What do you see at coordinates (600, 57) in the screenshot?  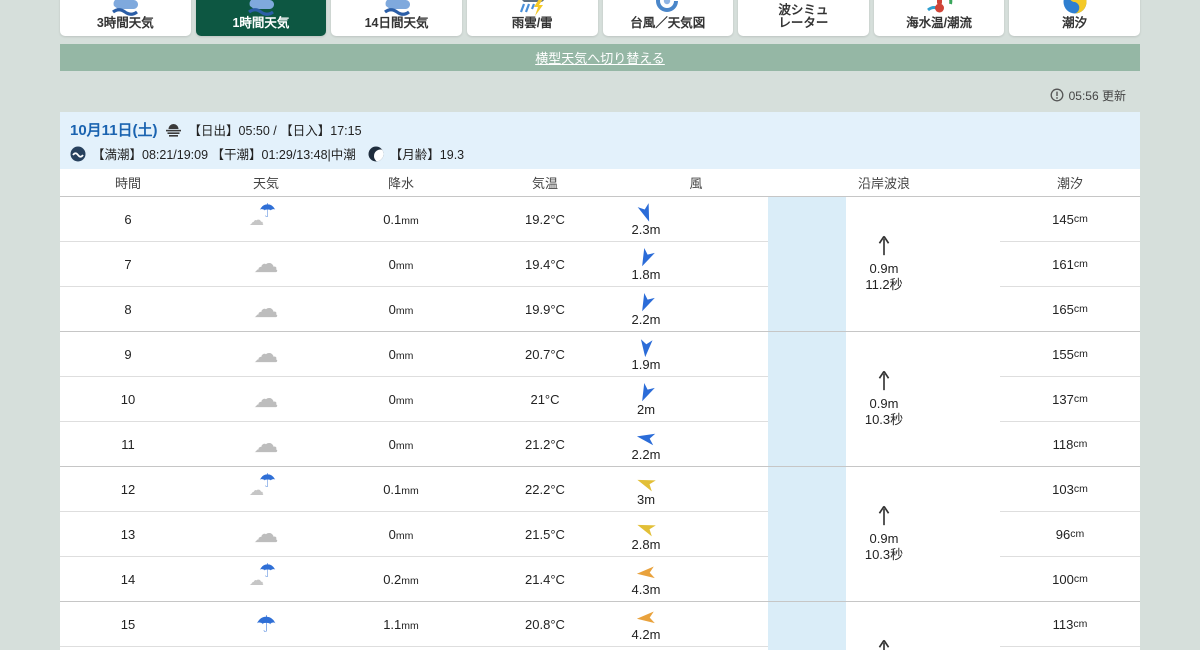 I see `switch-to-horizontal-link: 横型天気へ切り替える` at bounding box center [600, 57].